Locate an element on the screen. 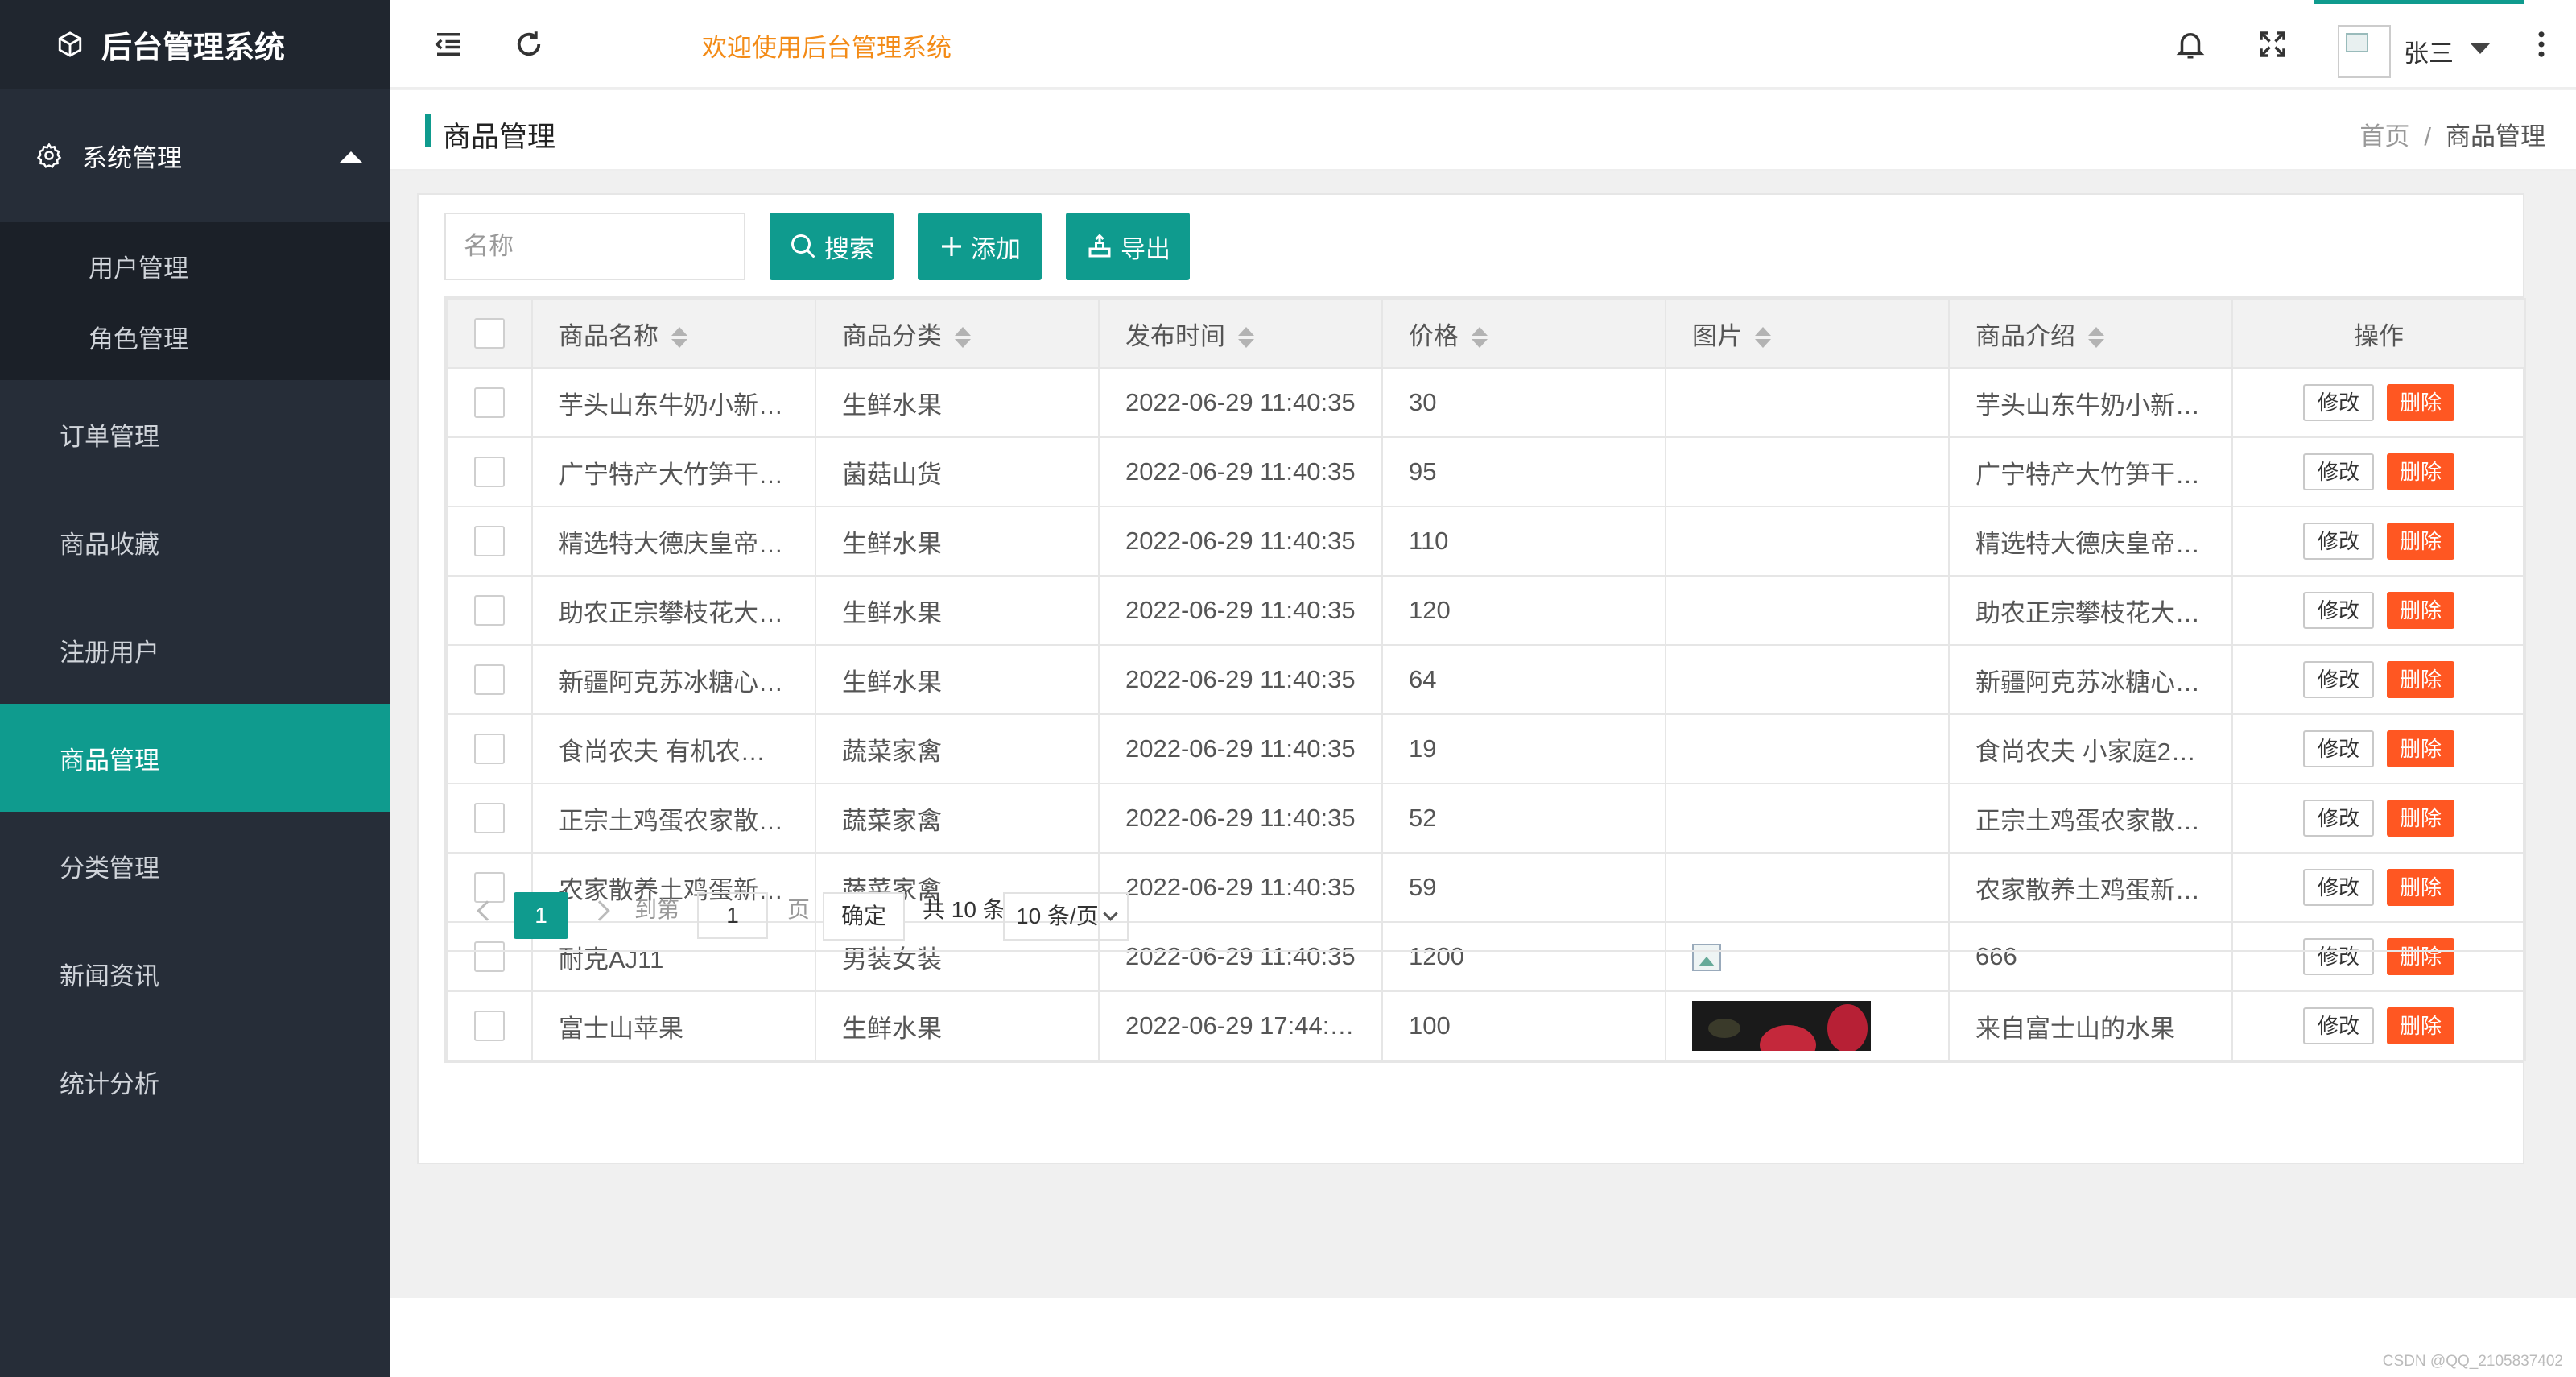 The width and height of the screenshot is (2576, 1377). prev-page-icon is located at coordinates (487, 910).